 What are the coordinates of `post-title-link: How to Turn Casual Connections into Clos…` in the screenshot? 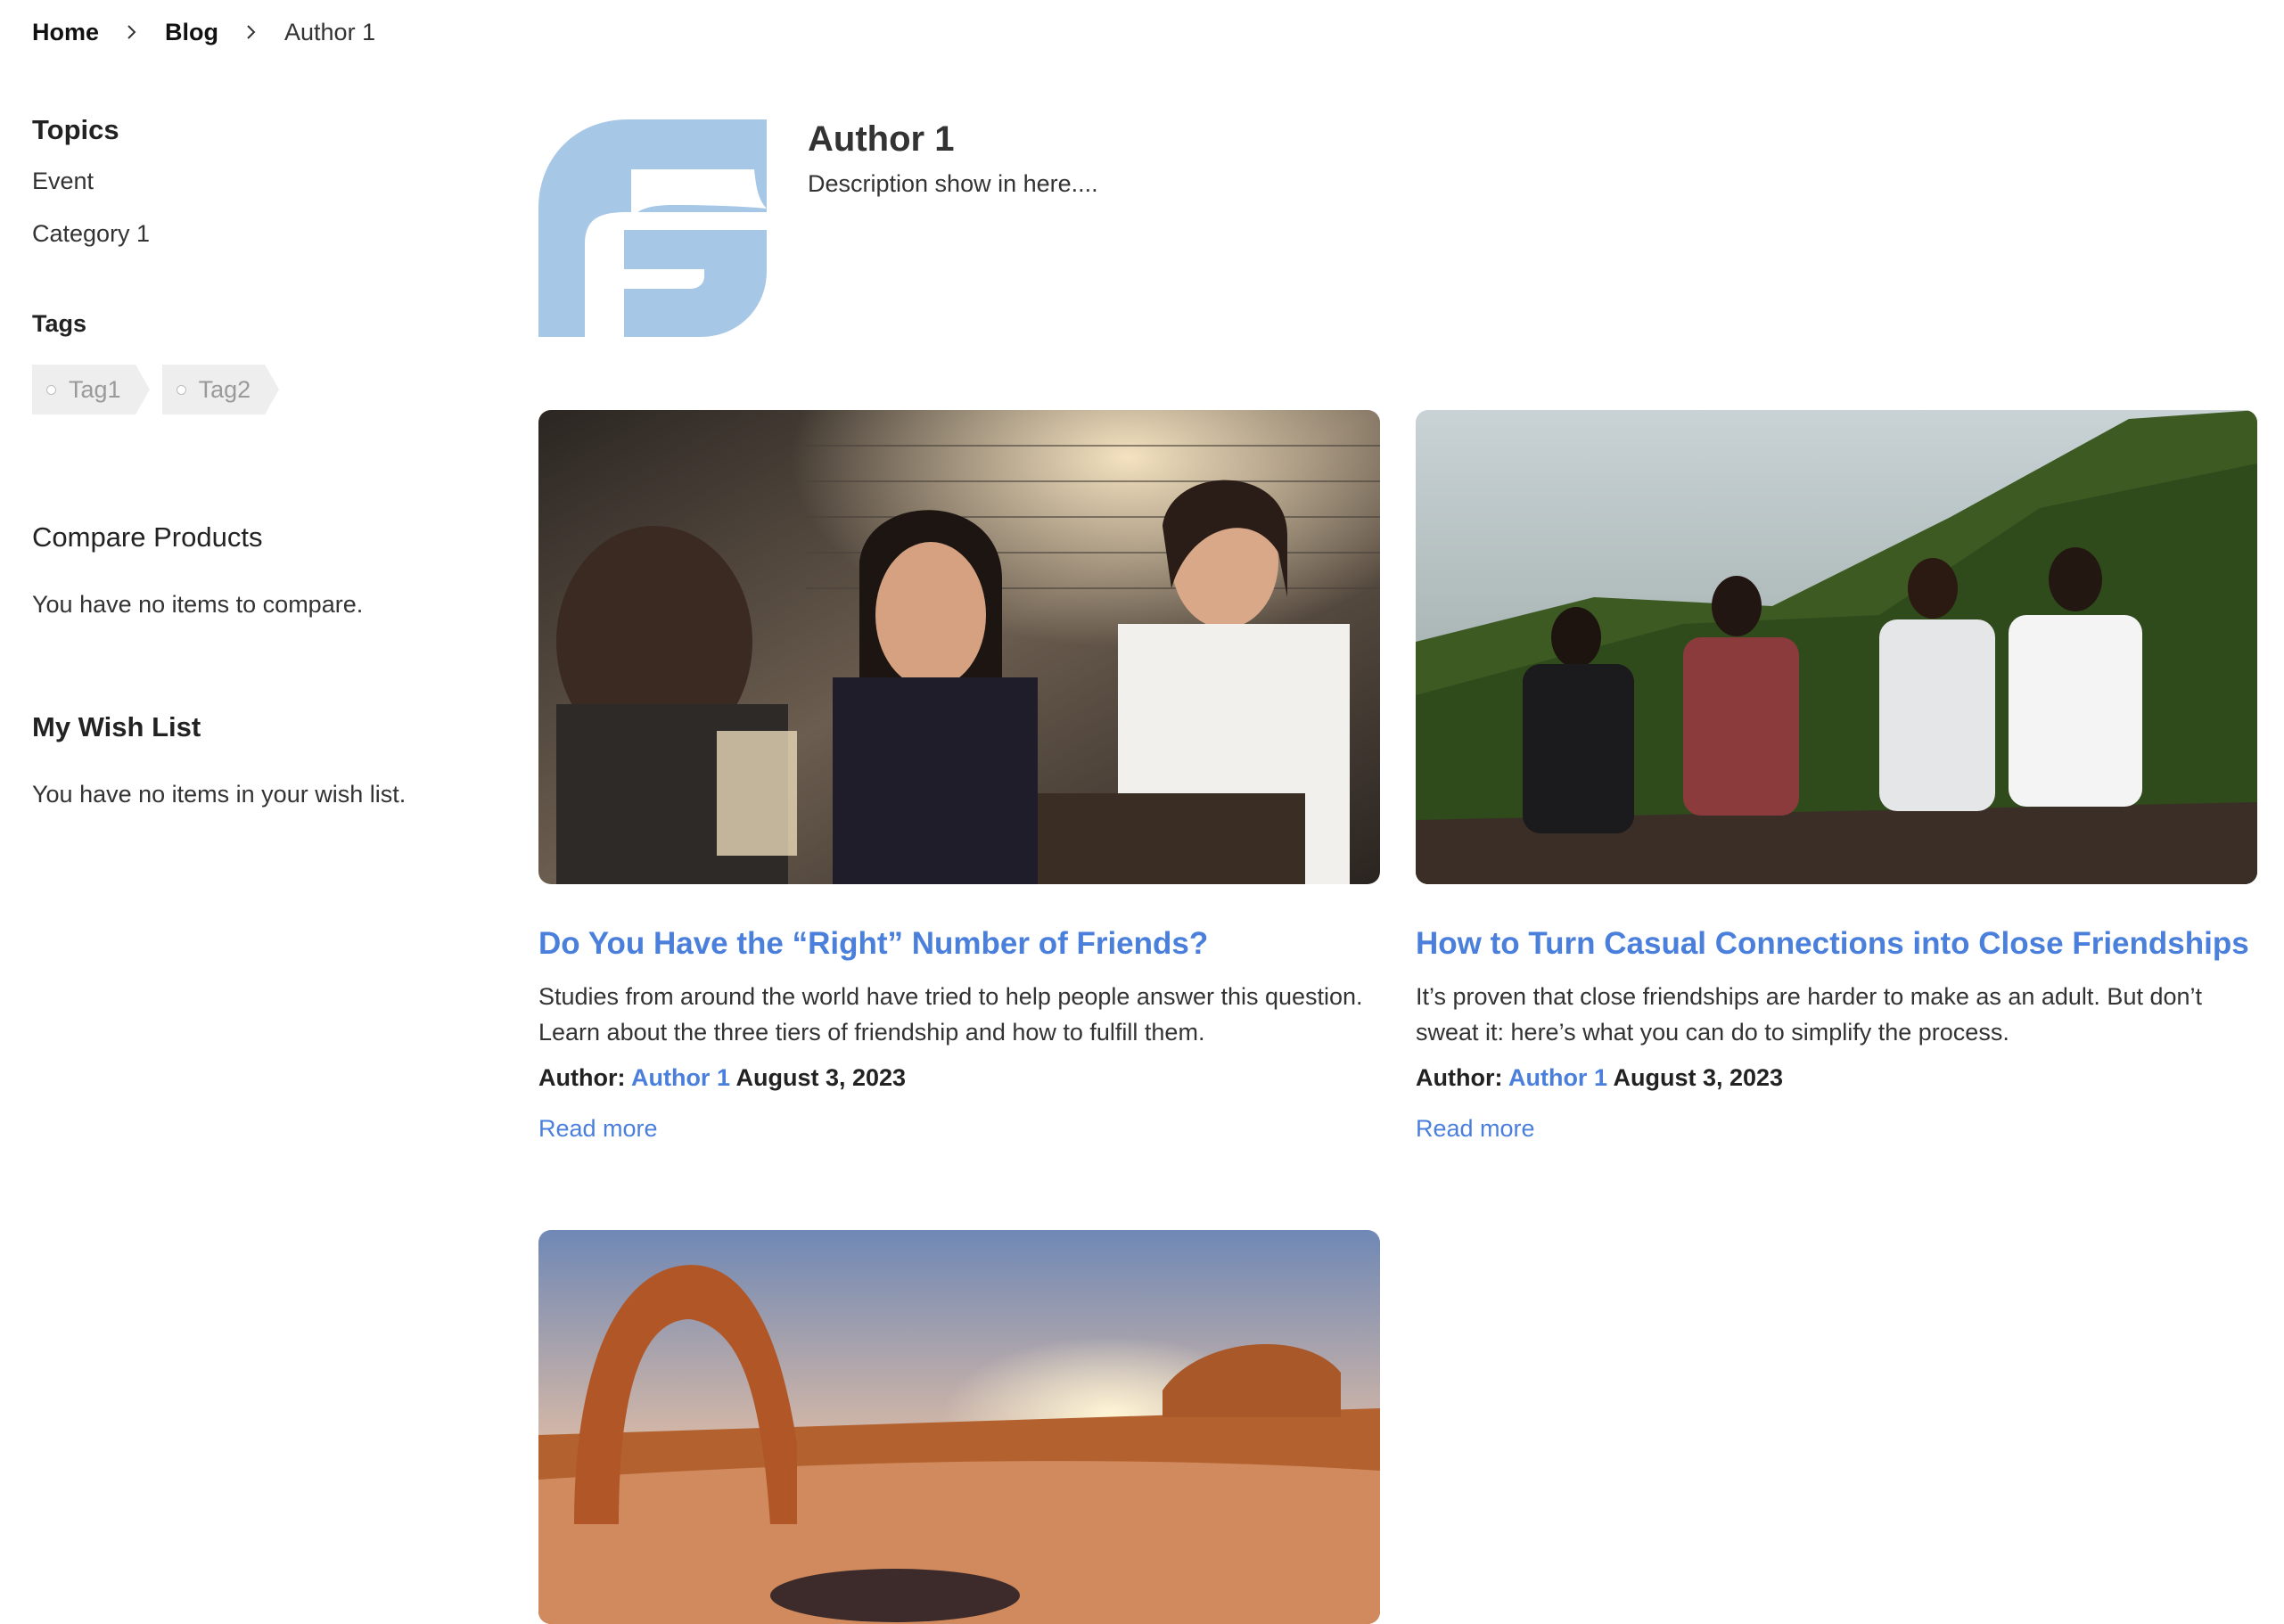 It's located at (1836, 944).